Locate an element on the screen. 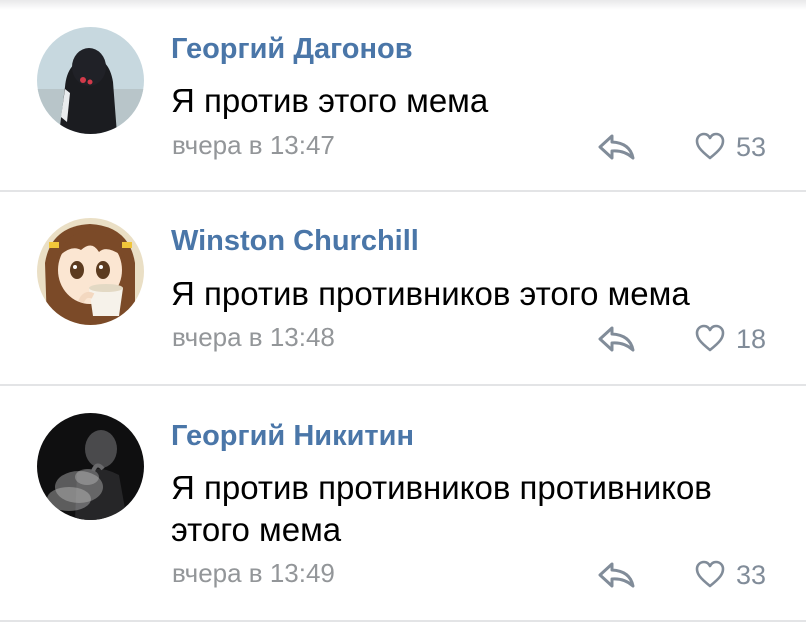 Image resolution: width=806 pixels, height=630 pixels. comment-time: вчера в 13:49 is located at coordinates (253, 573).